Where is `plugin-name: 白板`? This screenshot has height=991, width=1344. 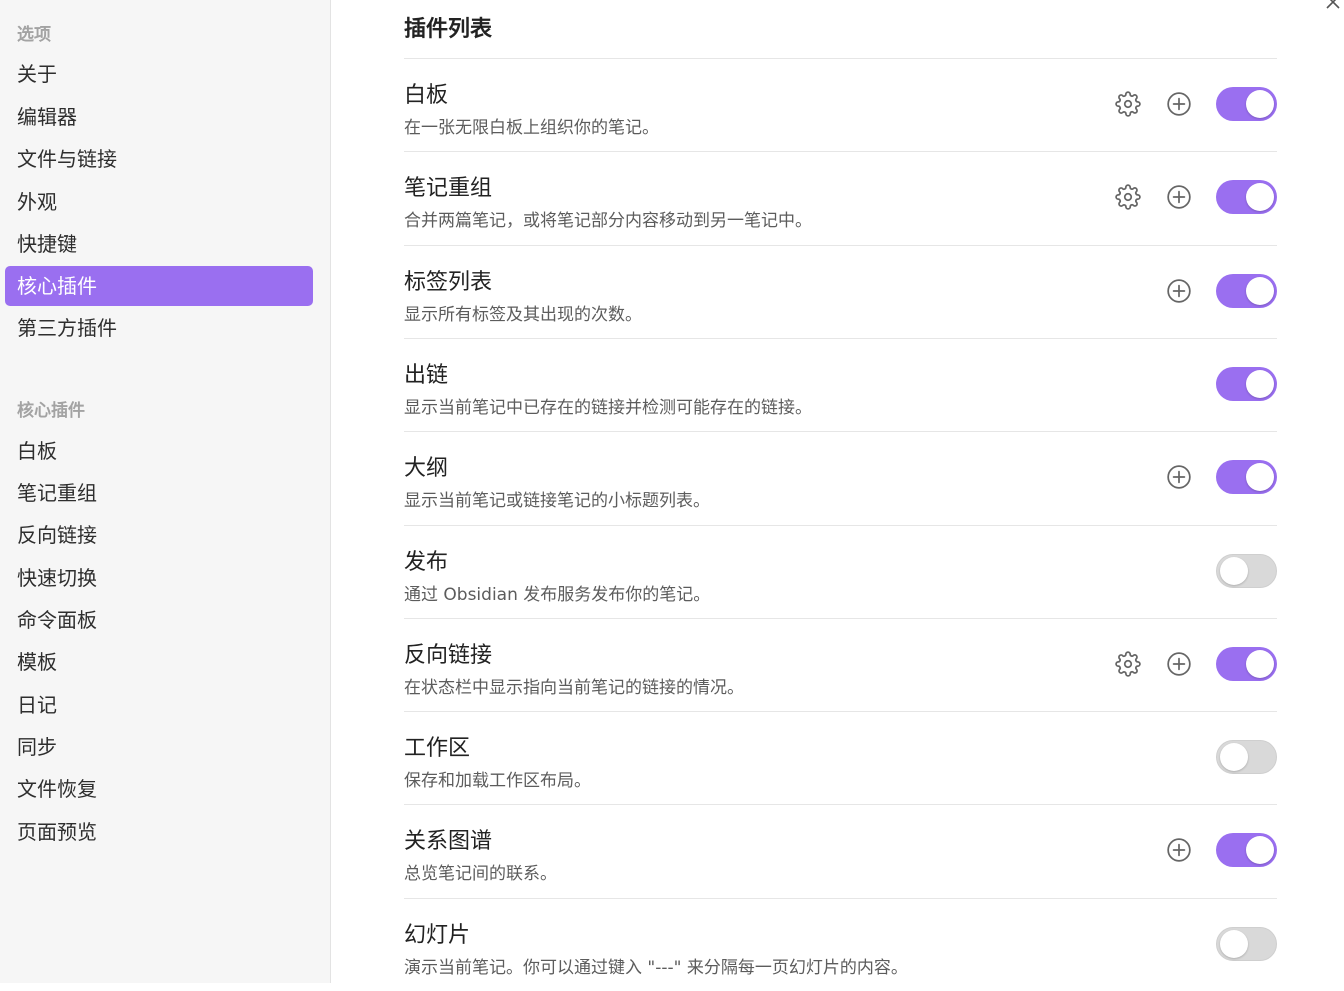
plugin-name: 白板 is located at coordinates (426, 95).